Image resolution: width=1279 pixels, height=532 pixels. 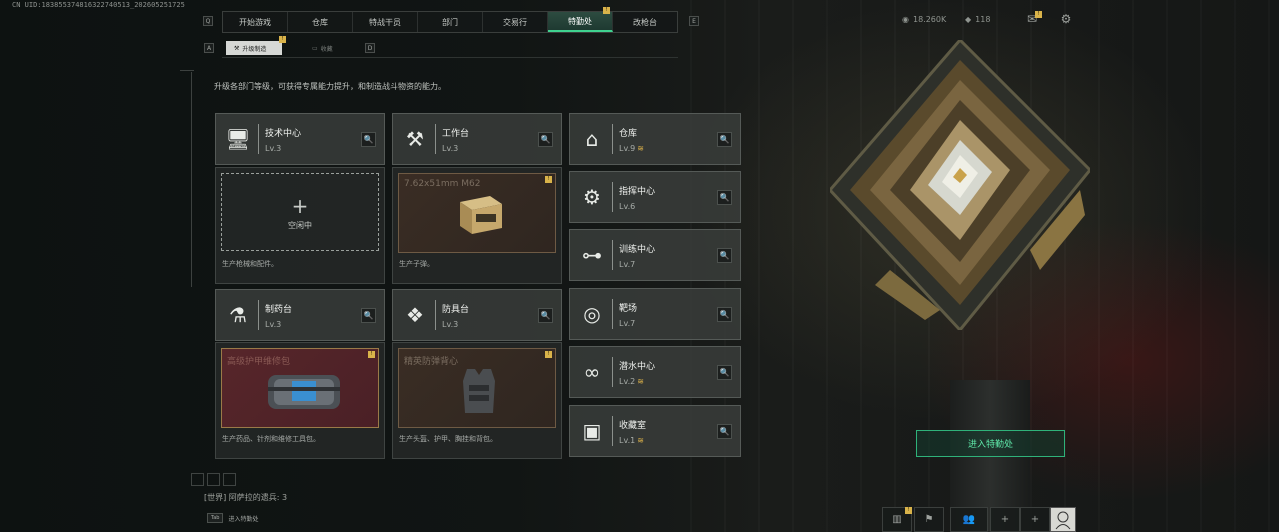 I want to click on workshop-tech-center: 🖥 技术中心 Lv.3 🔍, so click(x=300, y=139).